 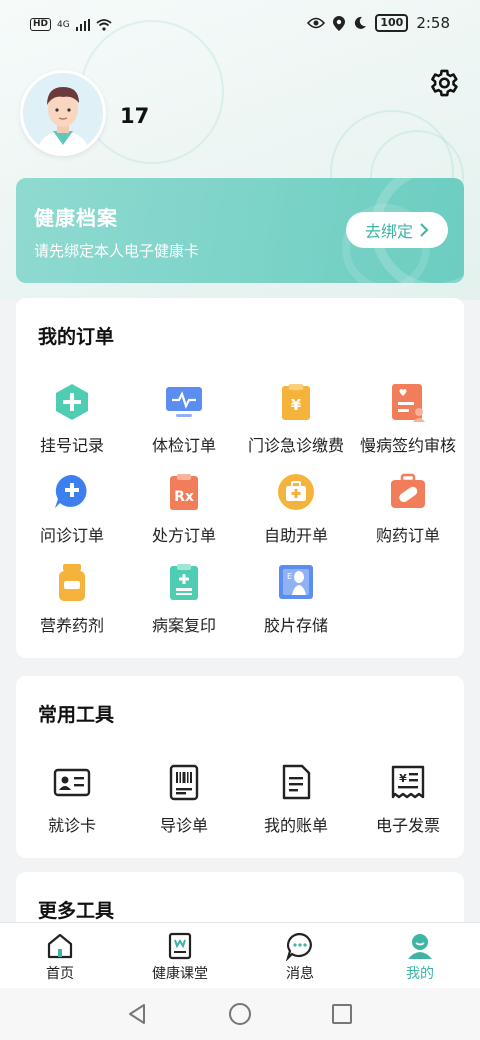 I want to click on chronic-contract-icon, so click(x=408, y=403).